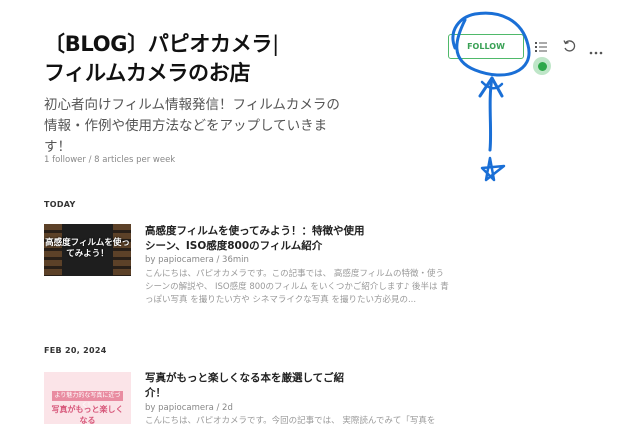 The image size is (640, 428). Describe the element at coordinates (60, 204) in the screenshot. I see `section-label-today: TODAY` at that location.